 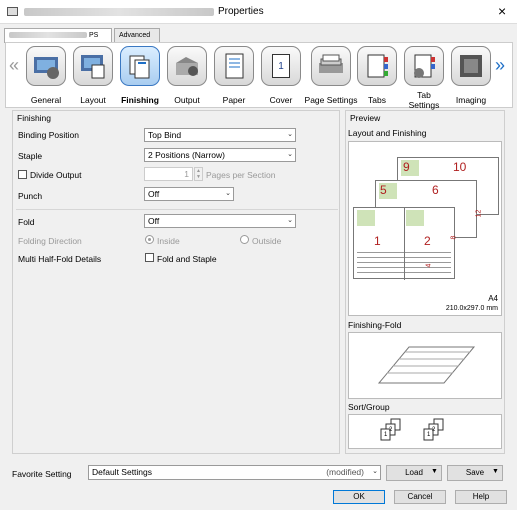 What do you see at coordinates (220, 221) in the screenshot?
I see `fold-select: Off ⌄` at bounding box center [220, 221].